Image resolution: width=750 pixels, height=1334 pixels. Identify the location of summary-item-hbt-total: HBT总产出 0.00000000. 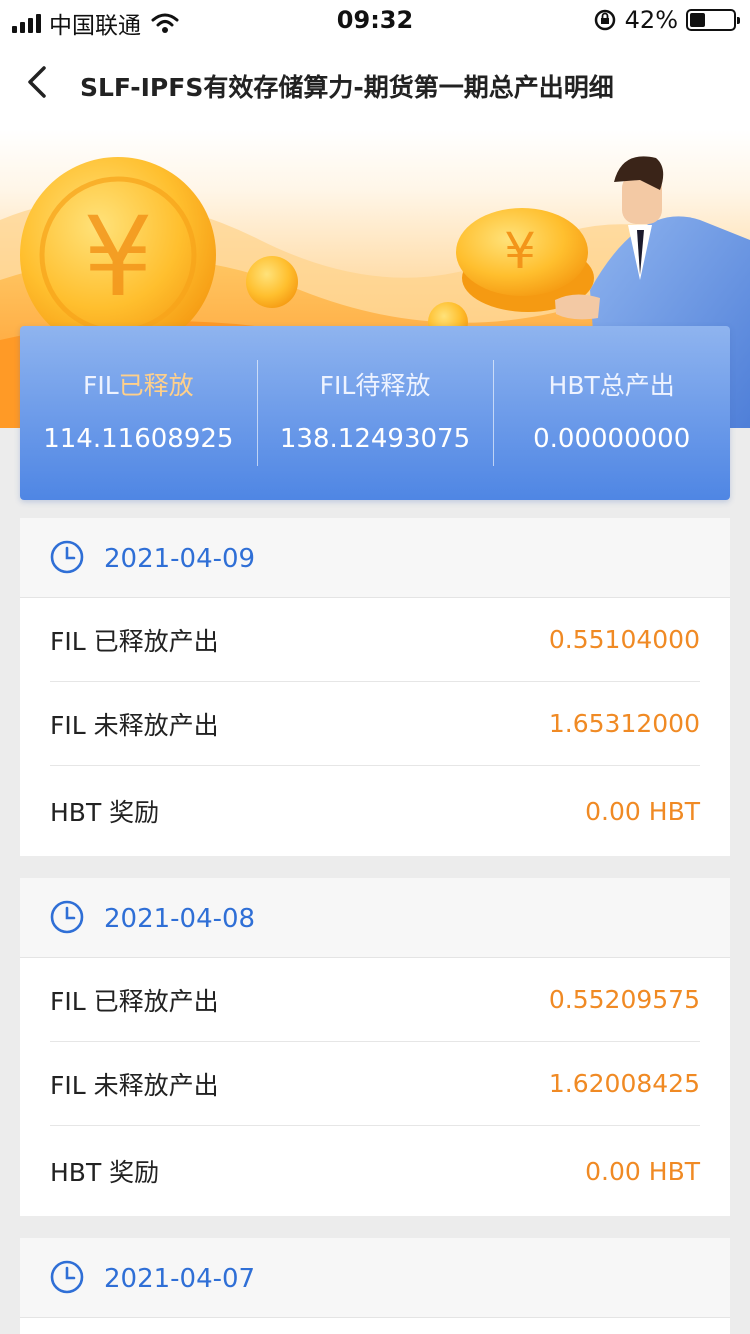
(611, 413).